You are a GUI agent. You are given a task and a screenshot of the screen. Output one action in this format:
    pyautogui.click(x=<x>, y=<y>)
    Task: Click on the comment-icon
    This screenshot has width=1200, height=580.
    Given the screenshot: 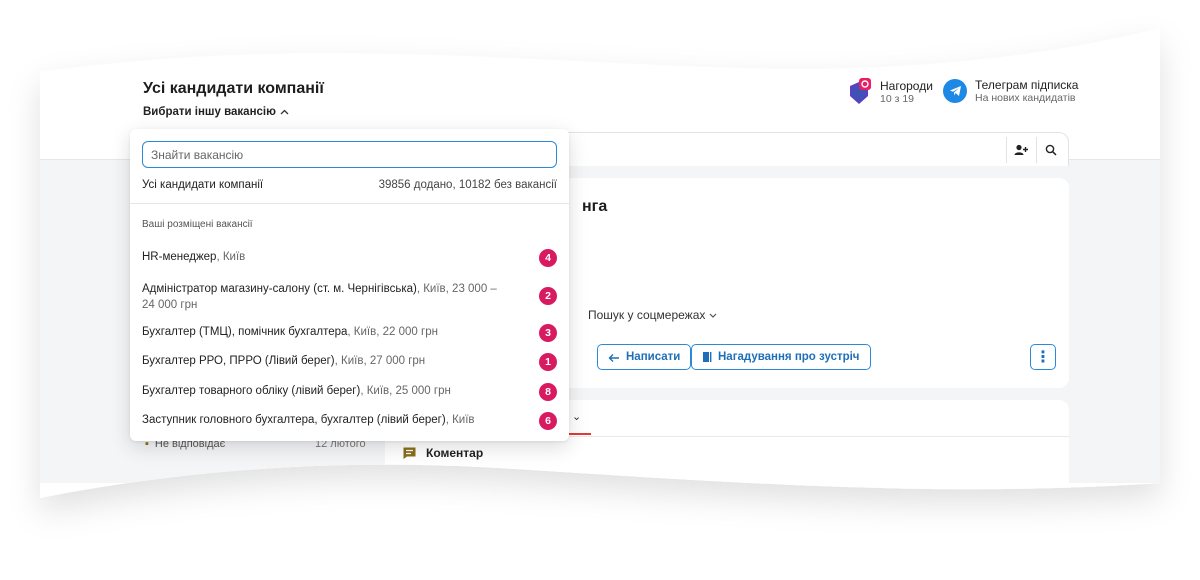 What is the action you would take?
    pyautogui.click(x=409, y=453)
    